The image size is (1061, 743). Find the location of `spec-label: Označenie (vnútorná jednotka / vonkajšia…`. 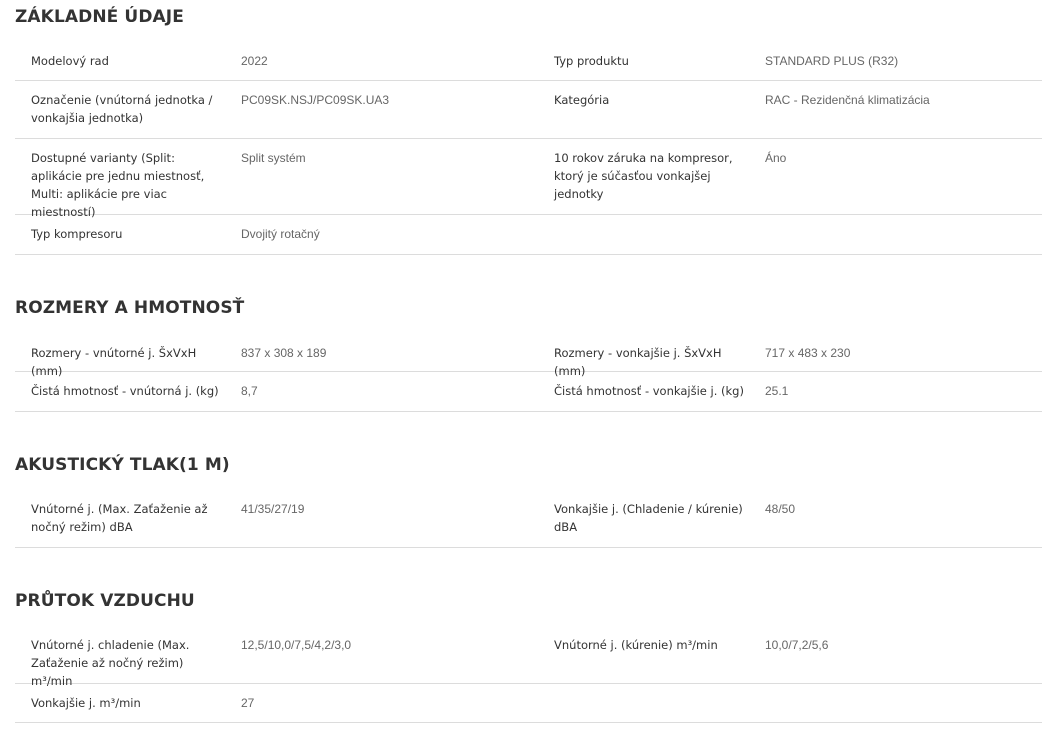

spec-label: Označenie (vnútorná jednotka / vonkajšia… is located at coordinates (122, 109).